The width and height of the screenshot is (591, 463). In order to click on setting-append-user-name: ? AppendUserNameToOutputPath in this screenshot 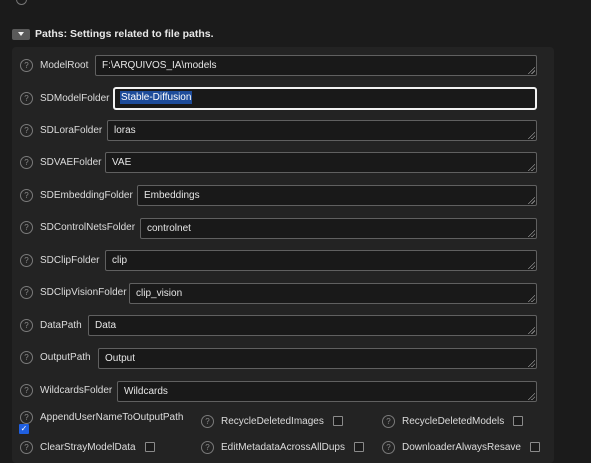, I will do `click(101, 417)`.